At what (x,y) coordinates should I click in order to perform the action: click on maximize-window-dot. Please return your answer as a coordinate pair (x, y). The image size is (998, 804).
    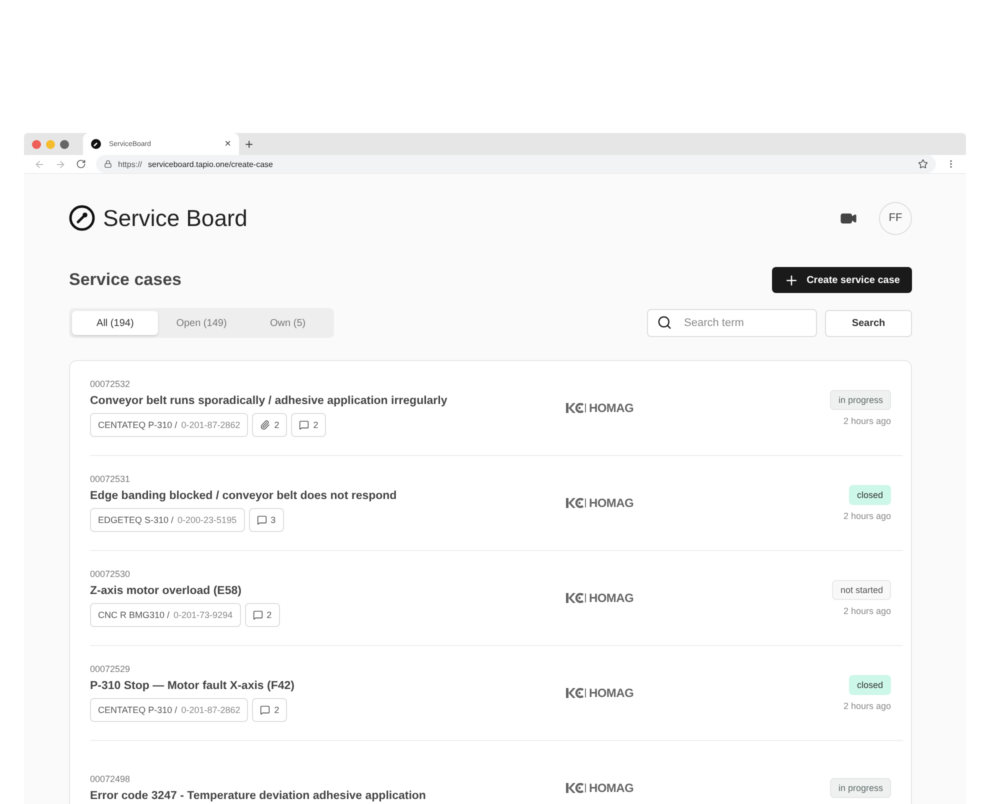
    Looking at the image, I should click on (64, 144).